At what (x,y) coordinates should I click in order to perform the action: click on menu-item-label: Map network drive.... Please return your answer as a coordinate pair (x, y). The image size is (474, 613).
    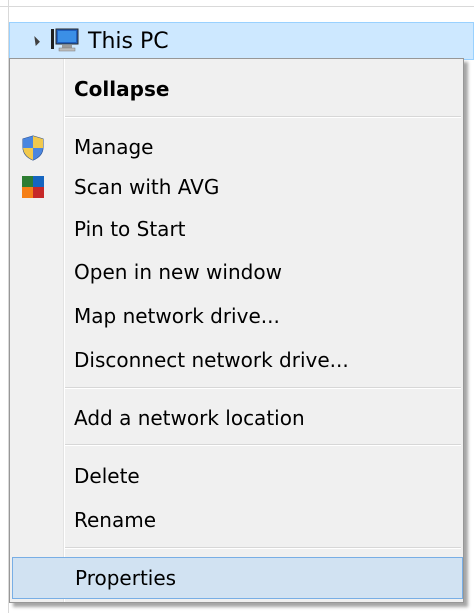
    Looking at the image, I should click on (177, 316).